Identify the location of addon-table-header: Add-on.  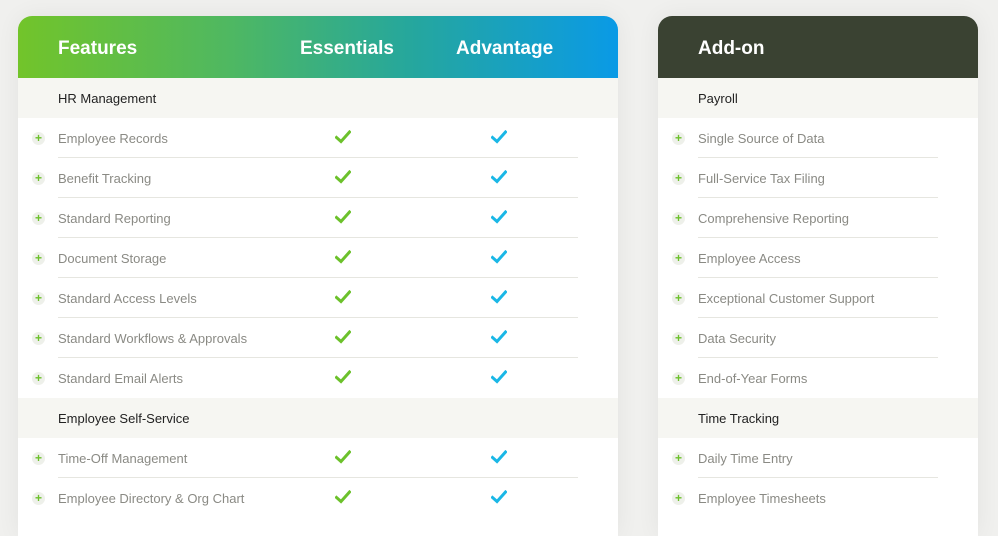
(818, 47).